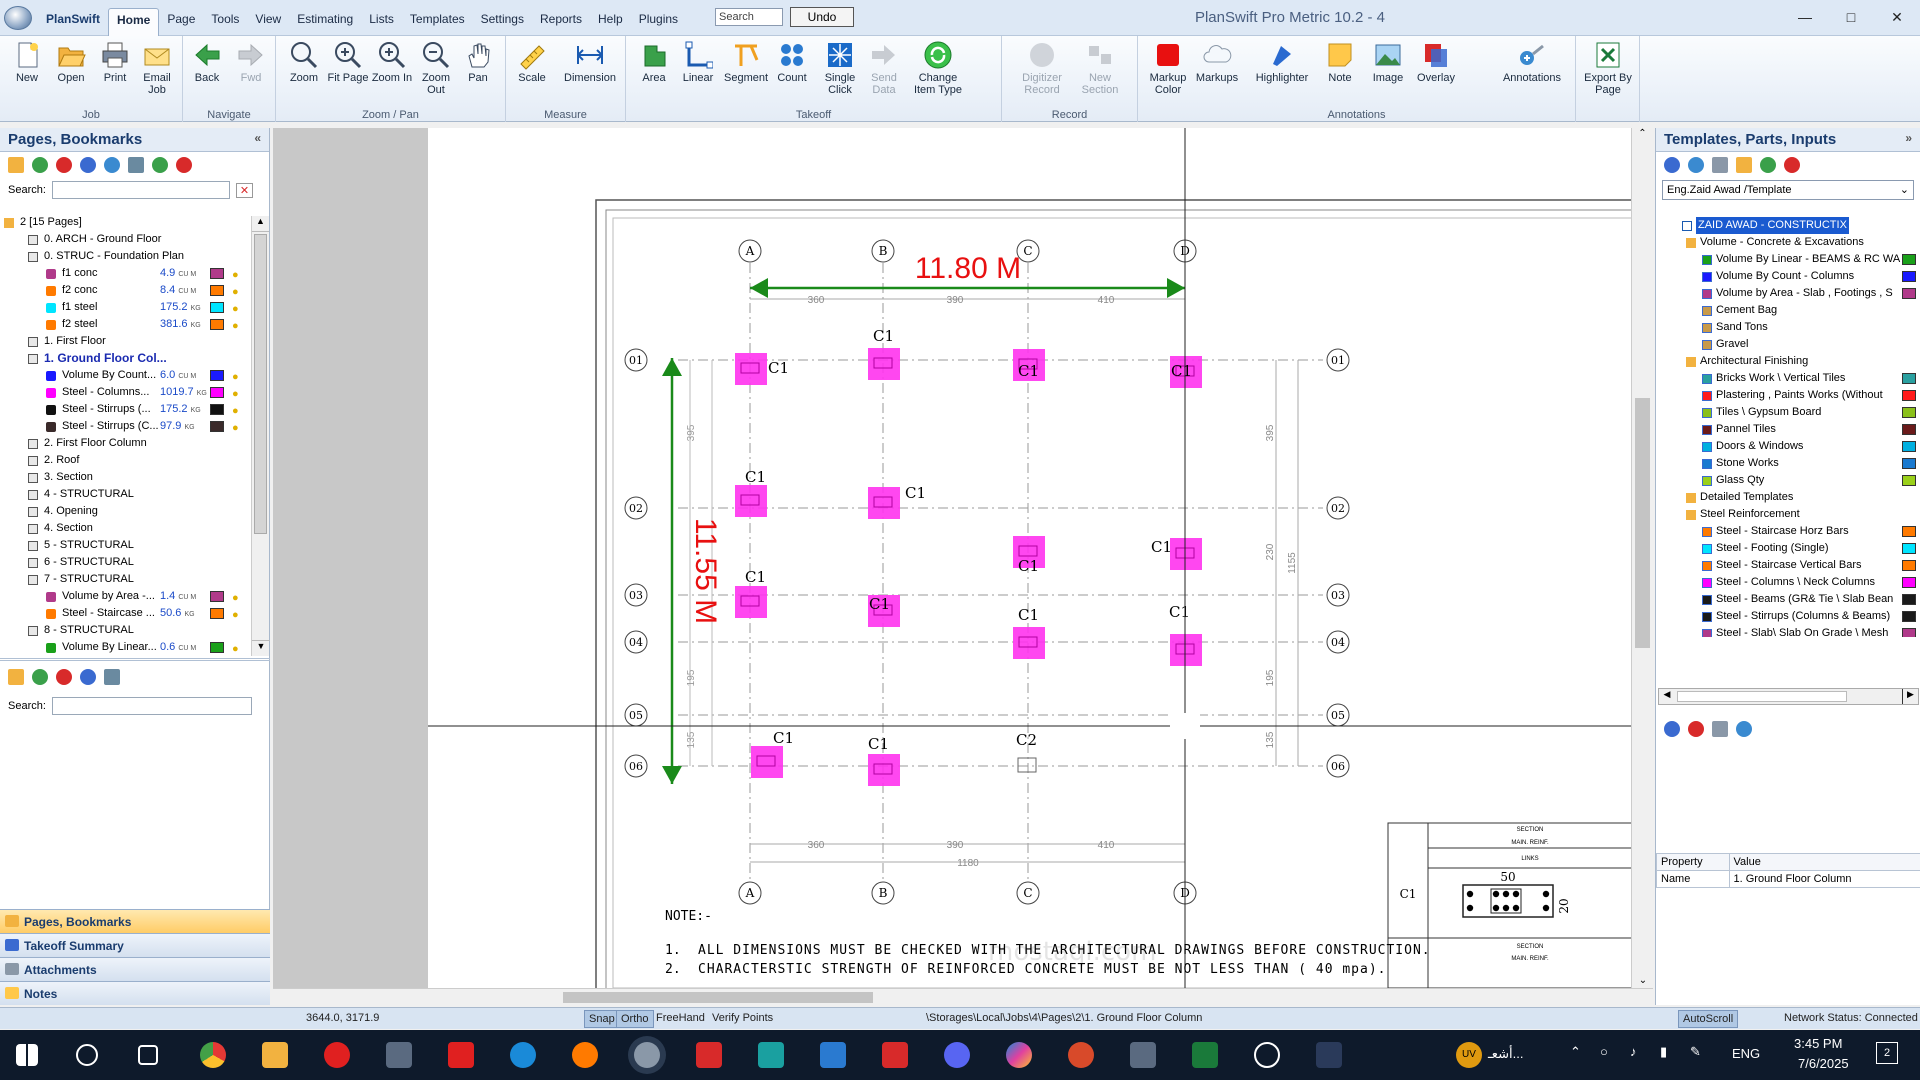 The width and height of the screenshot is (1920, 1080). What do you see at coordinates (1575, 1052) in the screenshot?
I see `tray-chevron-icon: ⌃` at bounding box center [1575, 1052].